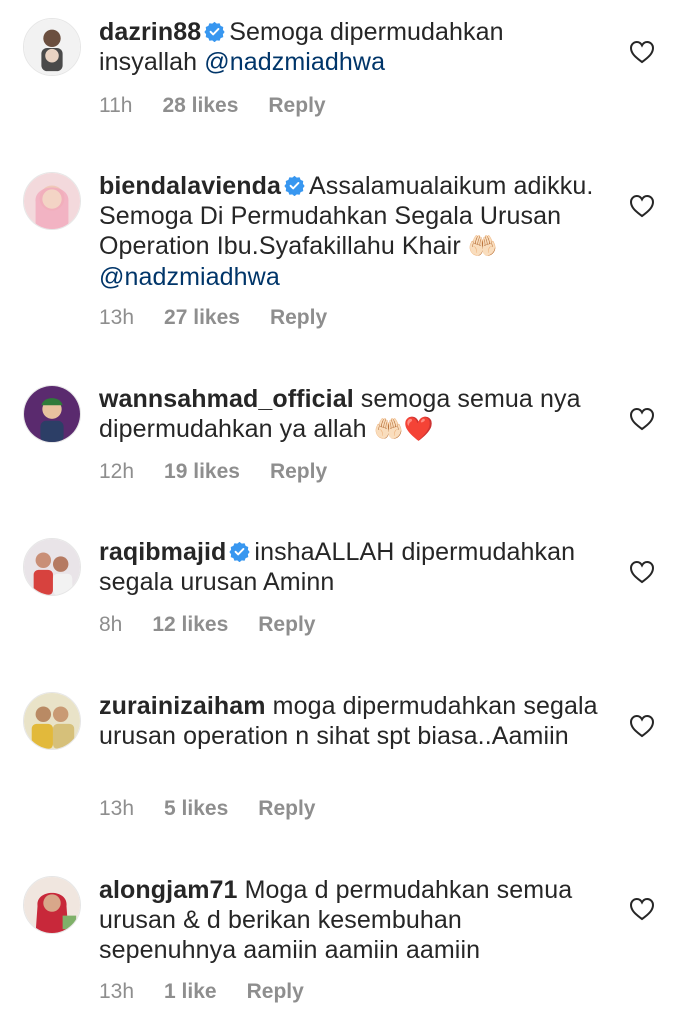  I want to click on comment-username: alongjam71, so click(168, 890).